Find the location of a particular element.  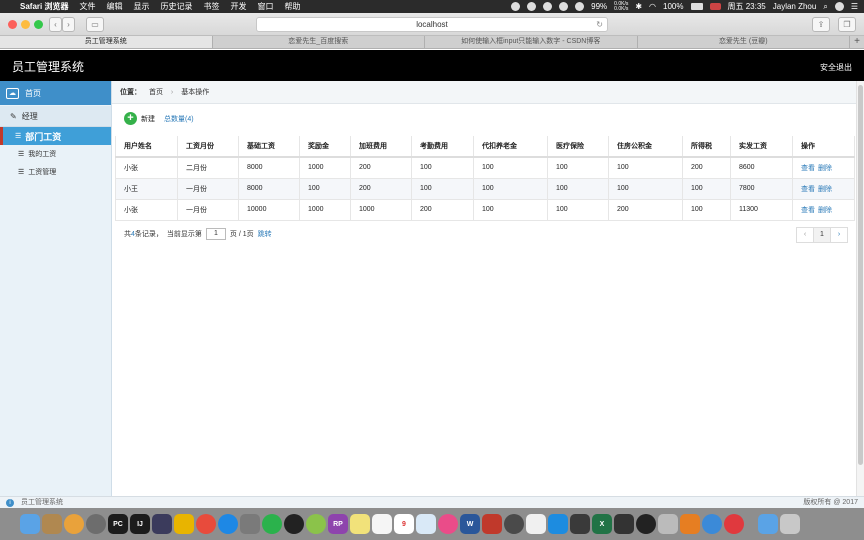

sublime-icon is located at coordinates (162, 524).